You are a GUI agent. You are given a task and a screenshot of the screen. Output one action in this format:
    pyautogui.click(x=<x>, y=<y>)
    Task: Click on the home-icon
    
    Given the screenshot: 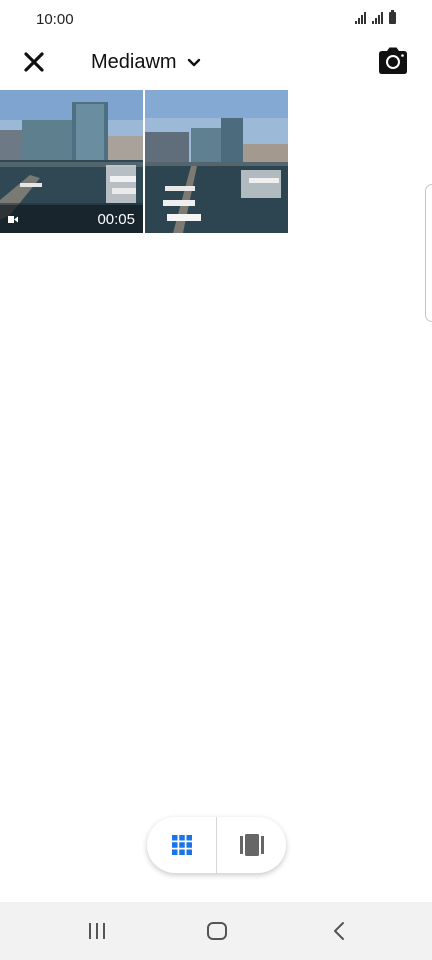 What is the action you would take?
    pyautogui.click(x=217, y=931)
    